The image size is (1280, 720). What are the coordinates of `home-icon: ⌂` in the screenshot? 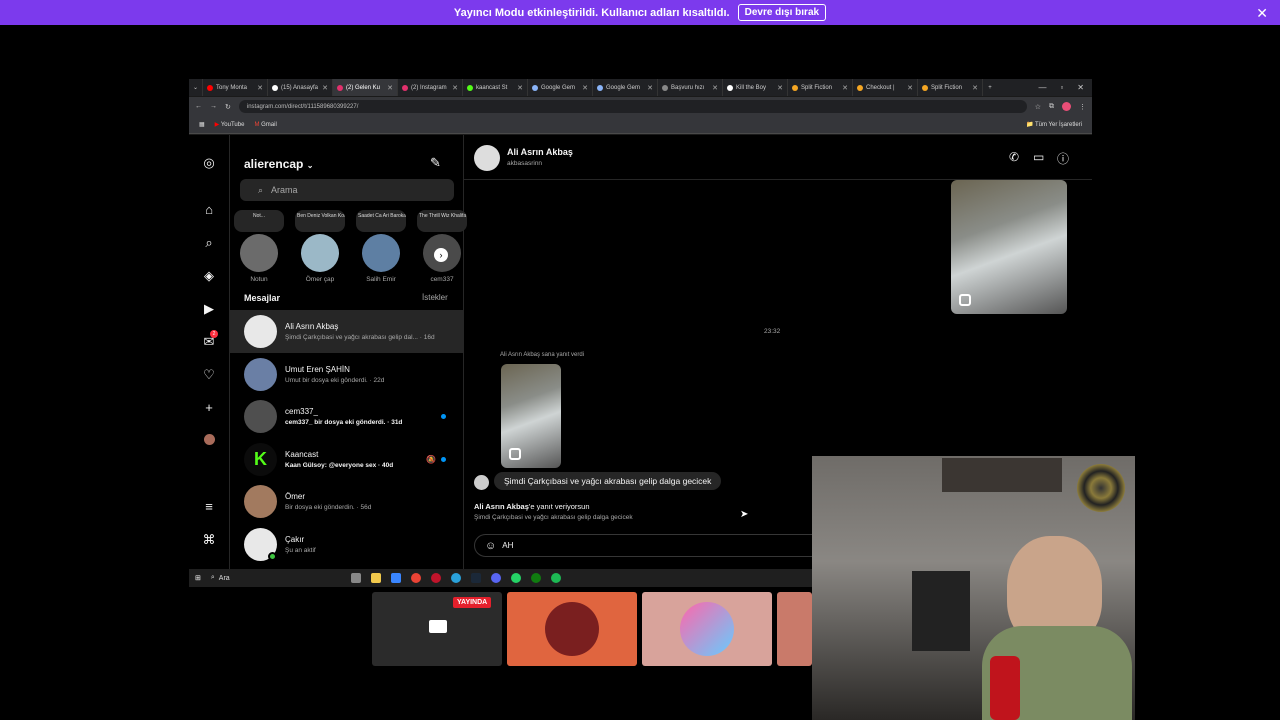 It's located at (209, 210).